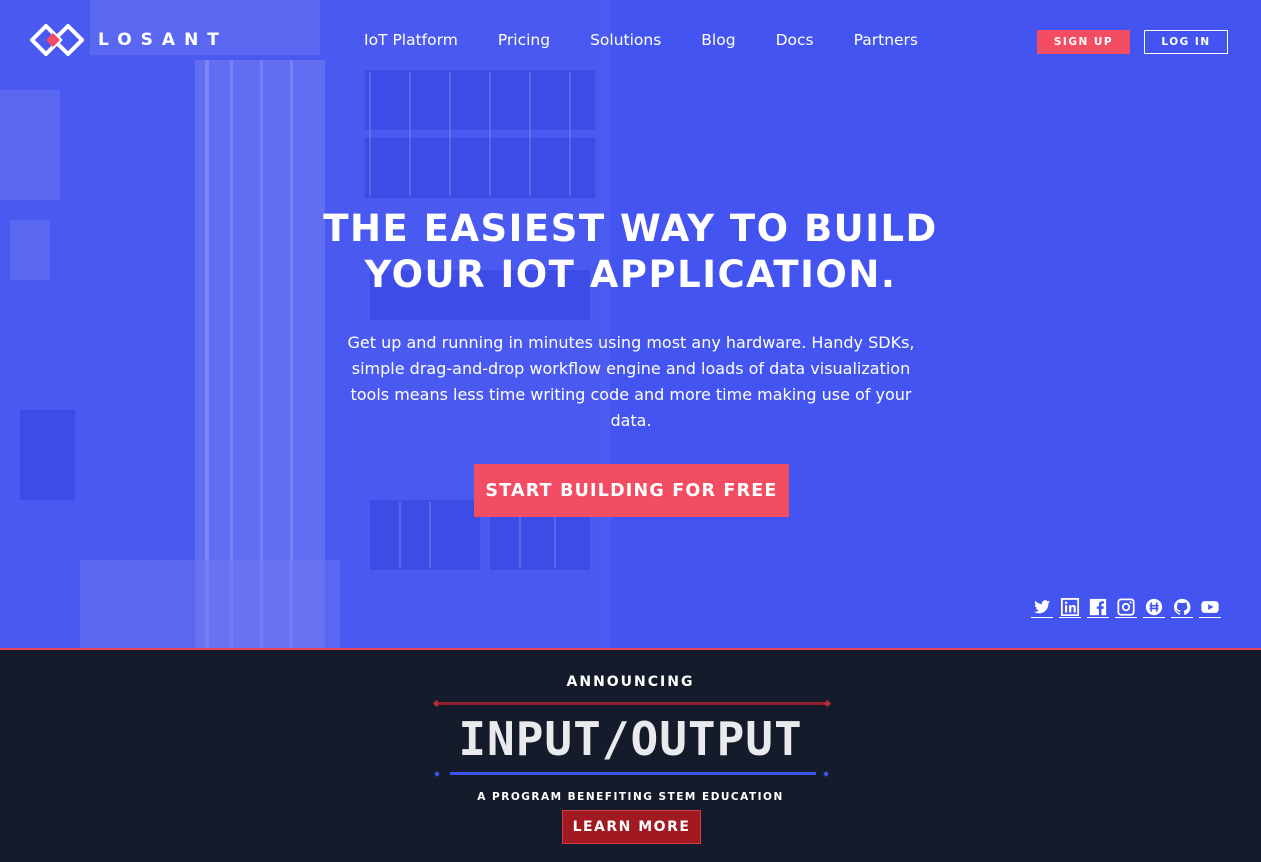  What do you see at coordinates (630, 739) in the screenshot?
I see `announcement-title: INPUT/OUTPUT` at bounding box center [630, 739].